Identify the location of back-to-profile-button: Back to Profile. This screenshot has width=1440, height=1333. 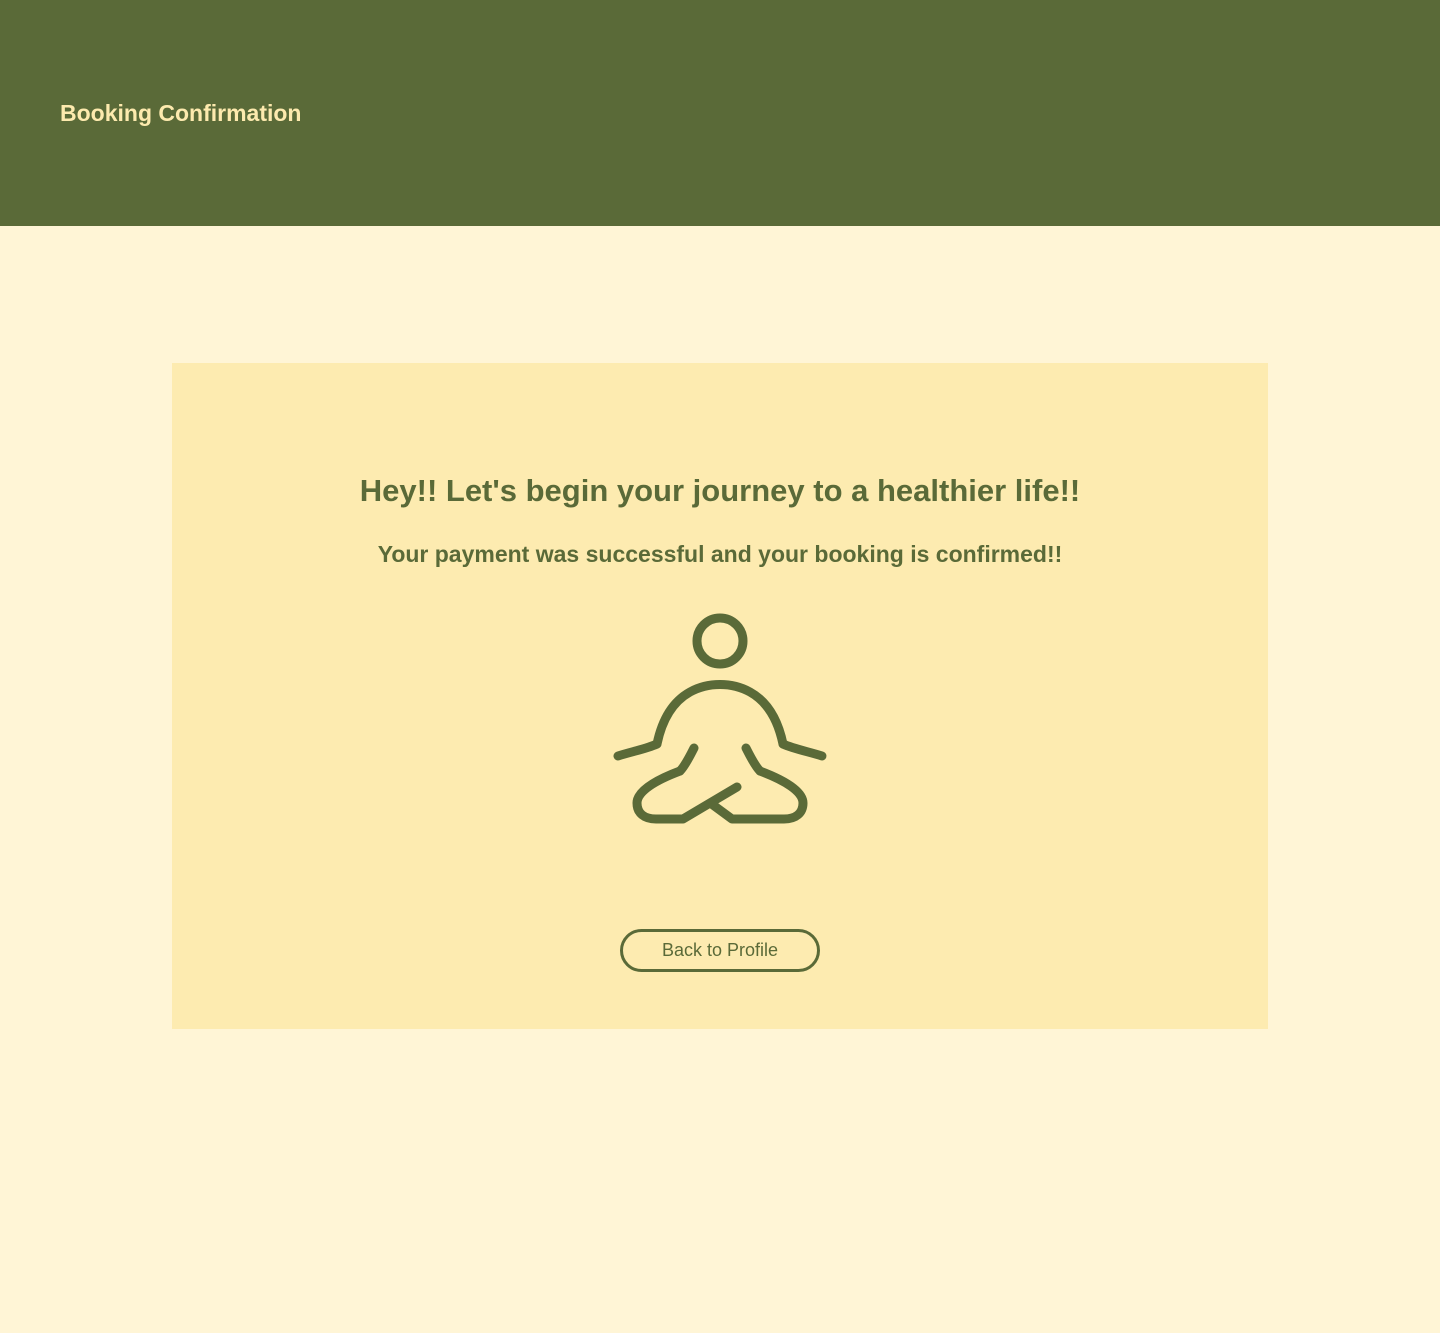
(720, 950).